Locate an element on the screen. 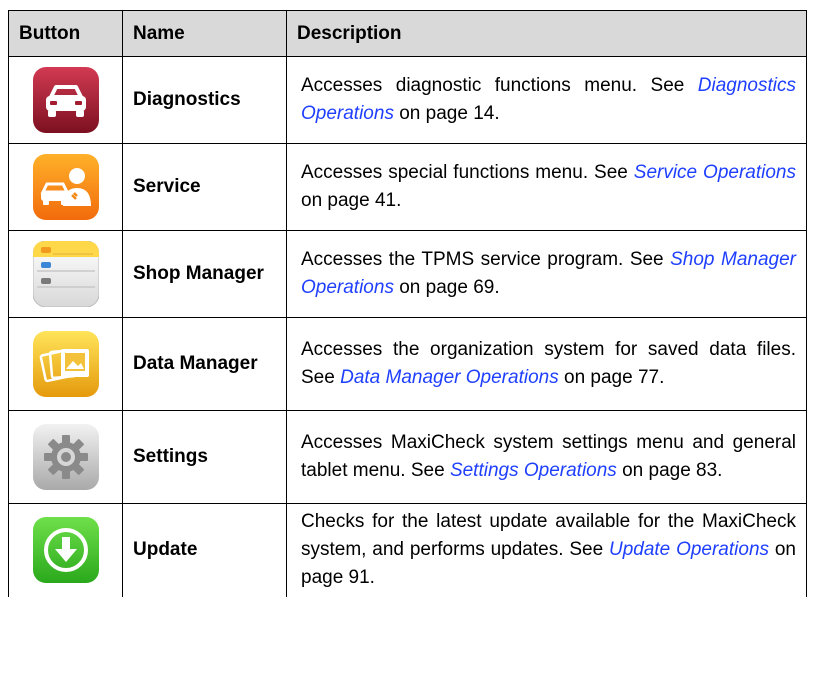 This screenshot has height=675, width=814. car-list-icon is located at coordinates (65, 274).